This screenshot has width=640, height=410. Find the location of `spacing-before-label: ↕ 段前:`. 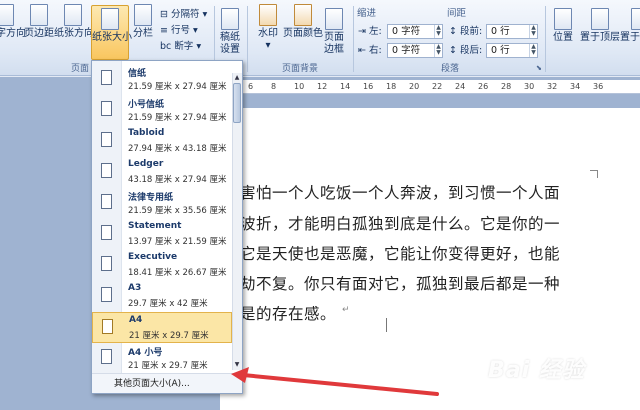

spacing-before-label: ↕ 段前: is located at coordinates (466, 31).